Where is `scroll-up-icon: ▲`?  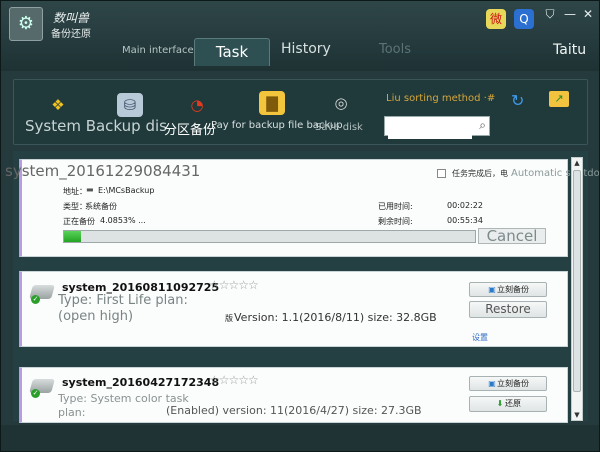
scroll-up-icon: ▲ is located at coordinates (577, 163).